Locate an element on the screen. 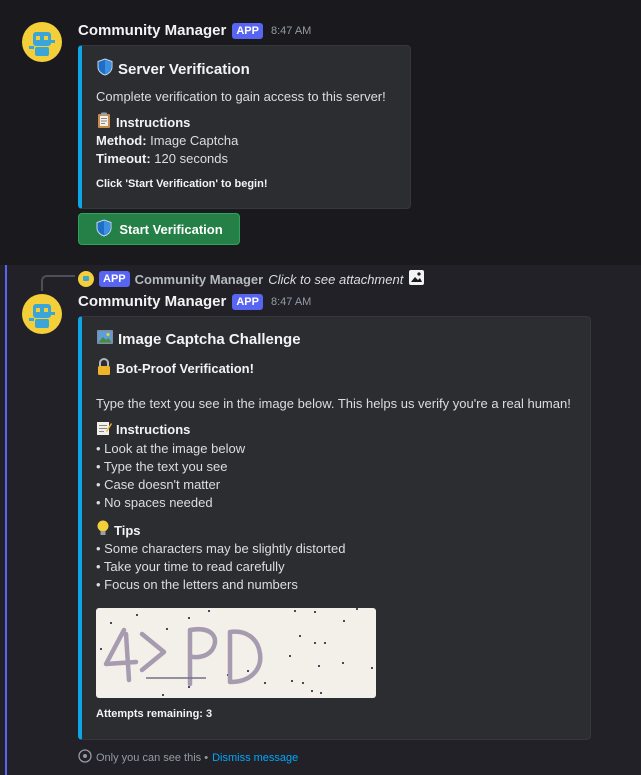 Image resolution: width=641 pixels, height=775 pixels. list-item: • Look at the image below is located at coordinates (171, 448).